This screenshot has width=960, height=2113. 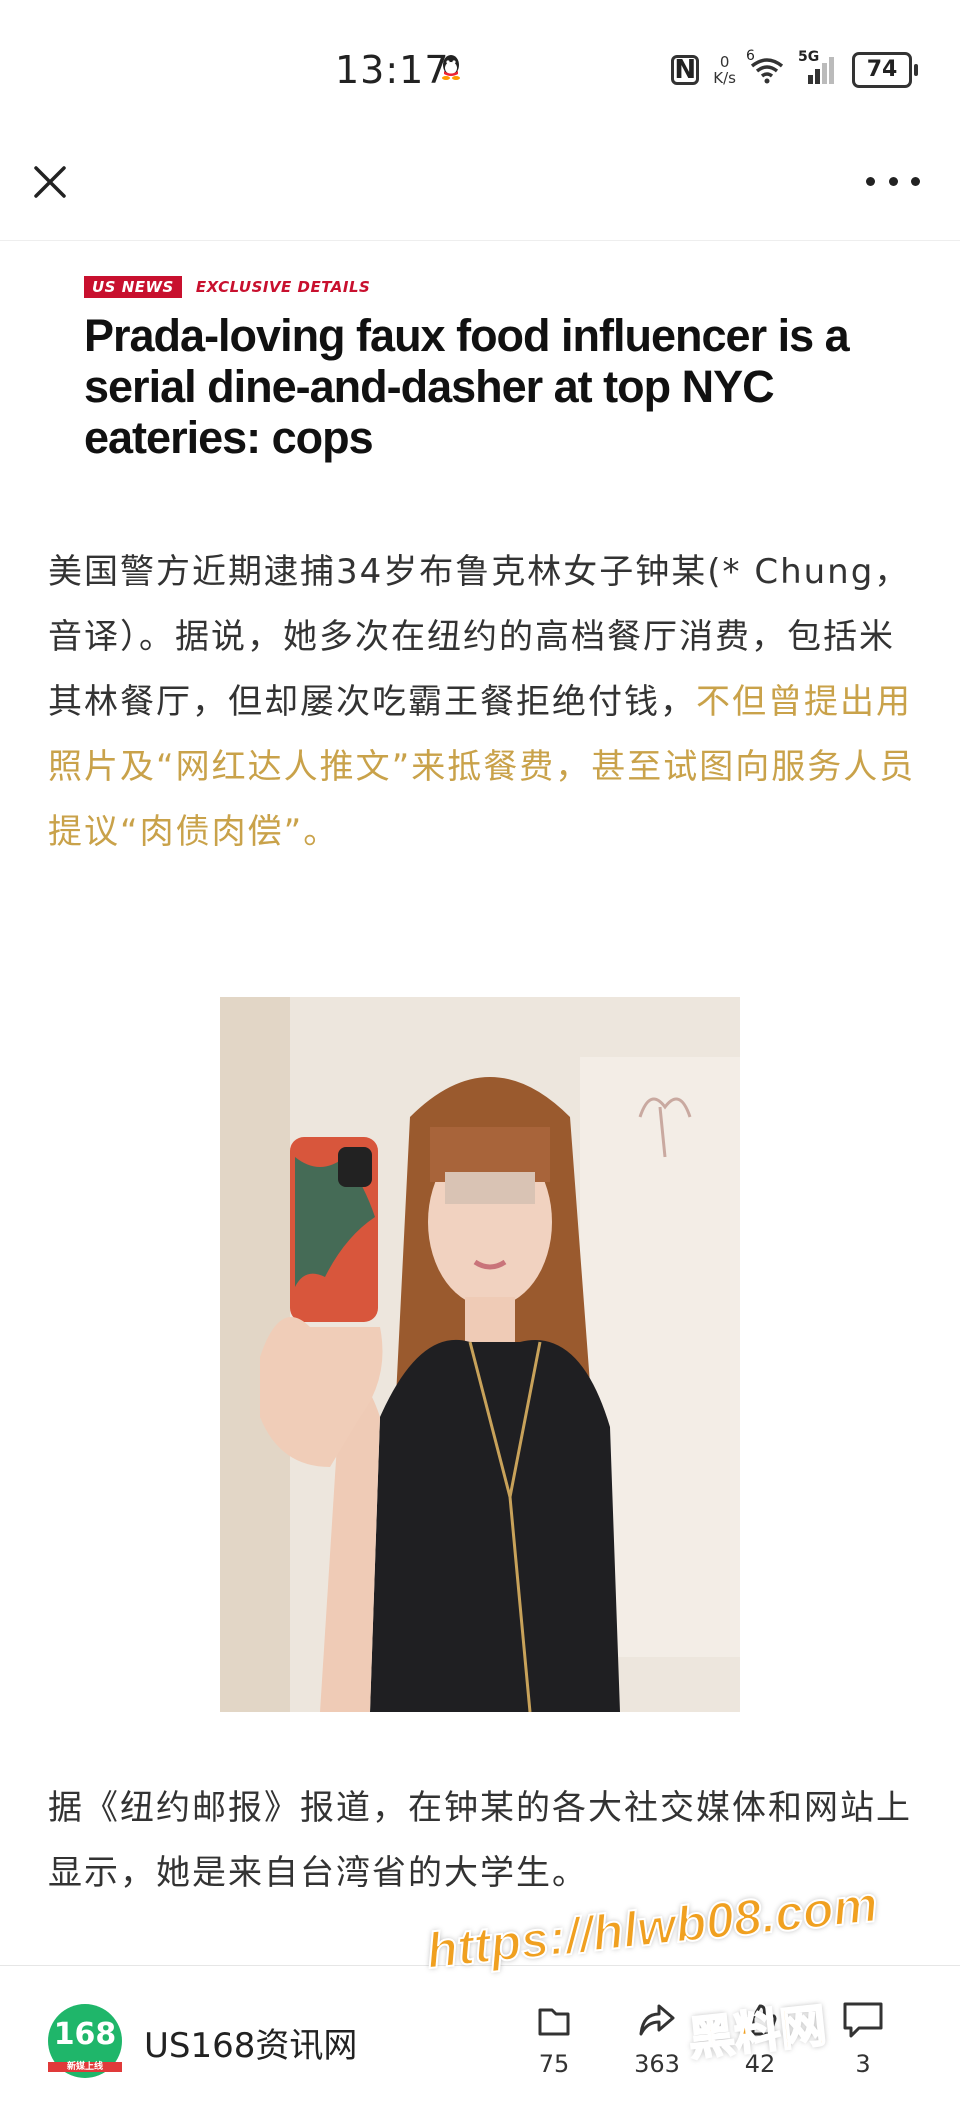 I want to click on logo-sub: 新媒上线, so click(x=85, y=2067).